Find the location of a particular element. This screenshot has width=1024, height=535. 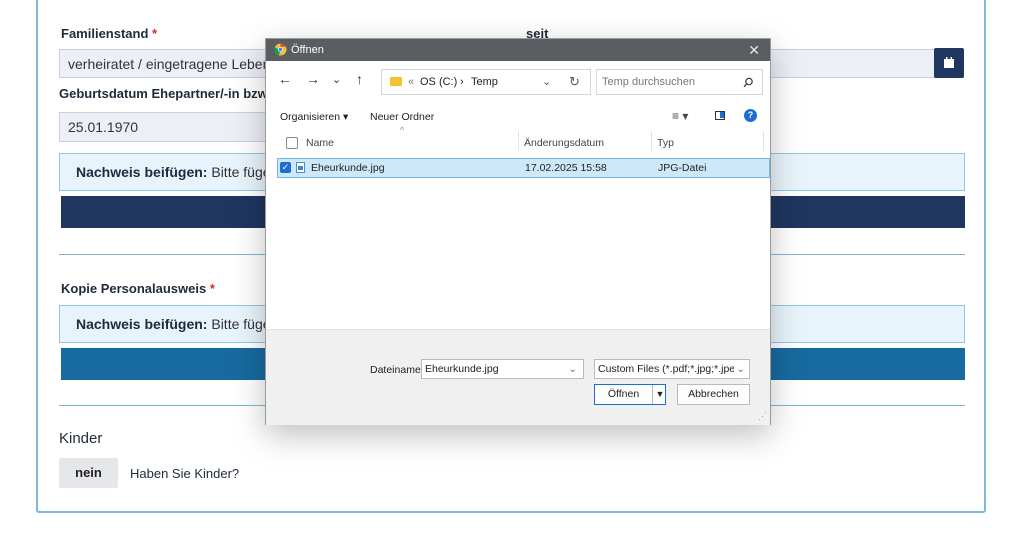

column-name: Name is located at coordinates (320, 143).